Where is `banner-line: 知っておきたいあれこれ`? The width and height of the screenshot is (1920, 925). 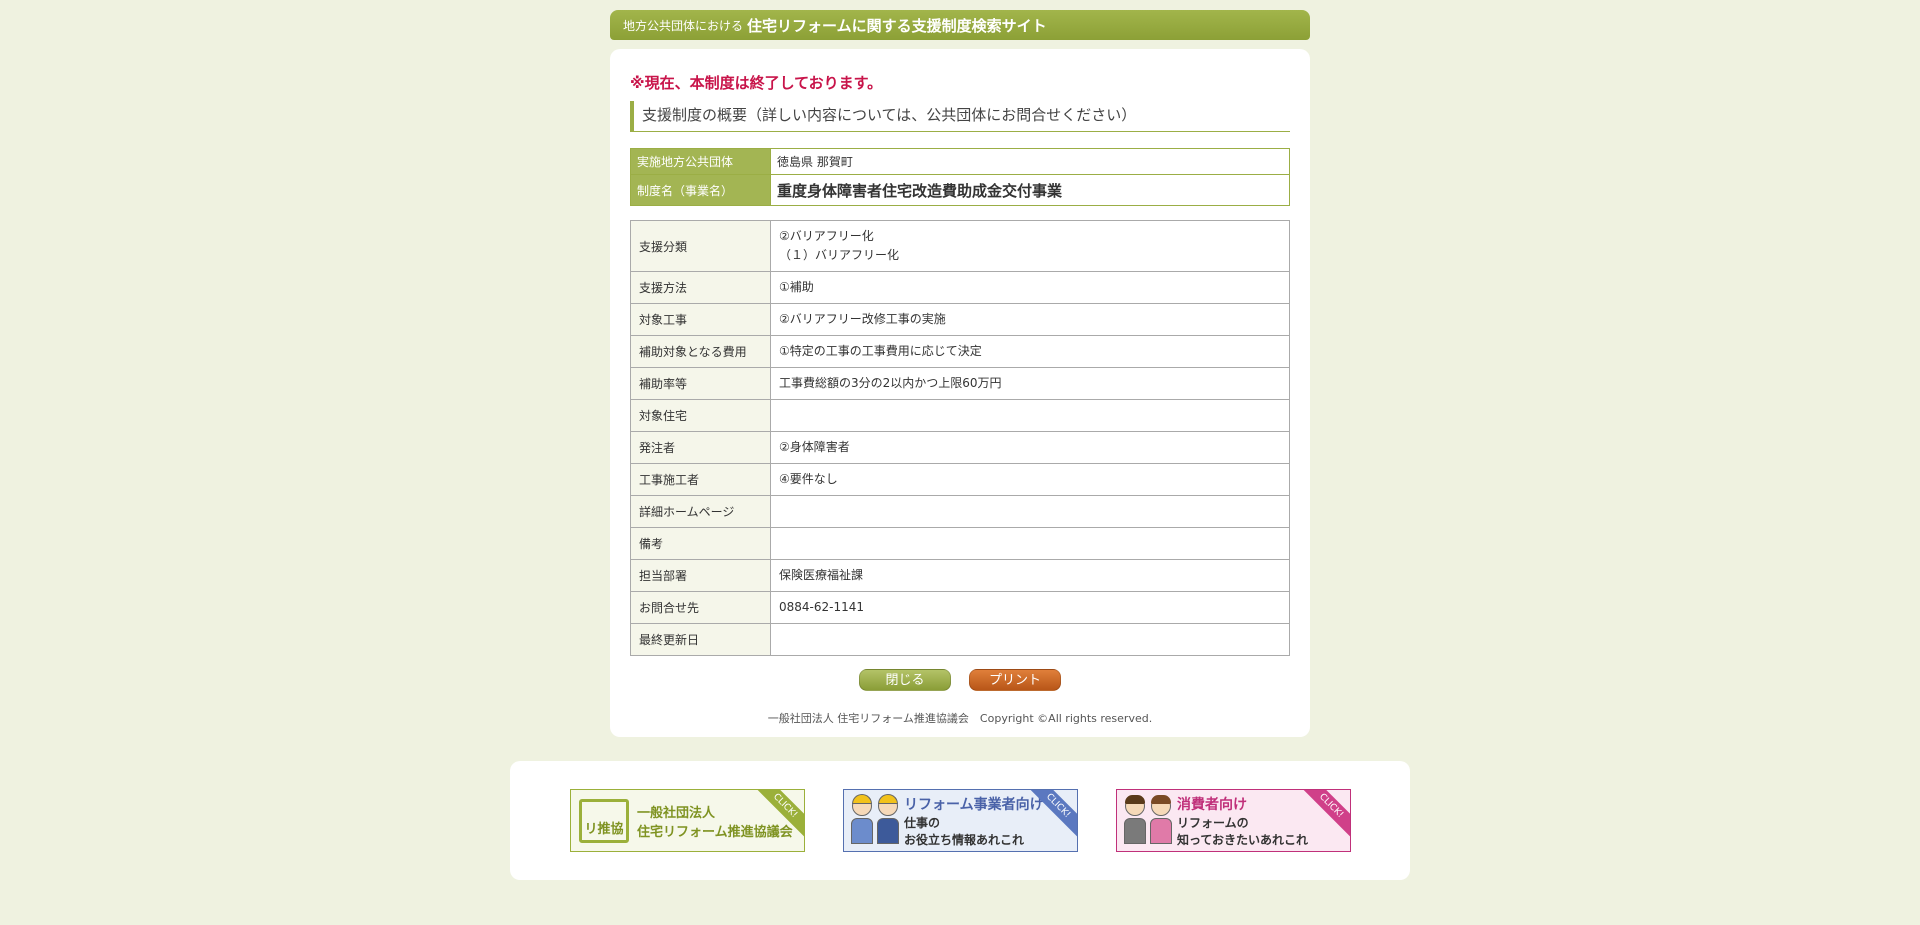
banner-line: 知っておきたいあれこれ is located at coordinates (1243, 839).